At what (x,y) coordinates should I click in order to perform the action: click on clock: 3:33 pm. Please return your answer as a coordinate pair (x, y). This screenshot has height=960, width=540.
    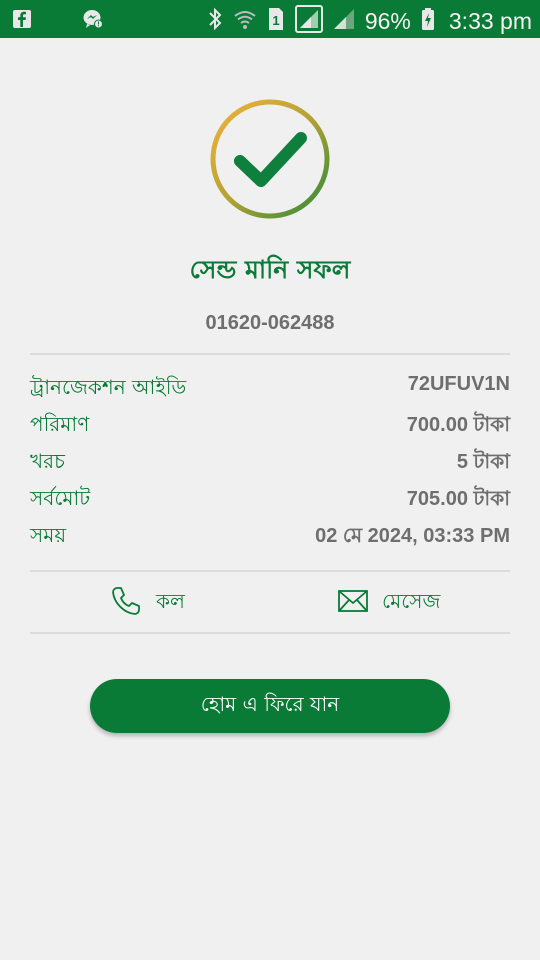
    Looking at the image, I should click on (490, 20).